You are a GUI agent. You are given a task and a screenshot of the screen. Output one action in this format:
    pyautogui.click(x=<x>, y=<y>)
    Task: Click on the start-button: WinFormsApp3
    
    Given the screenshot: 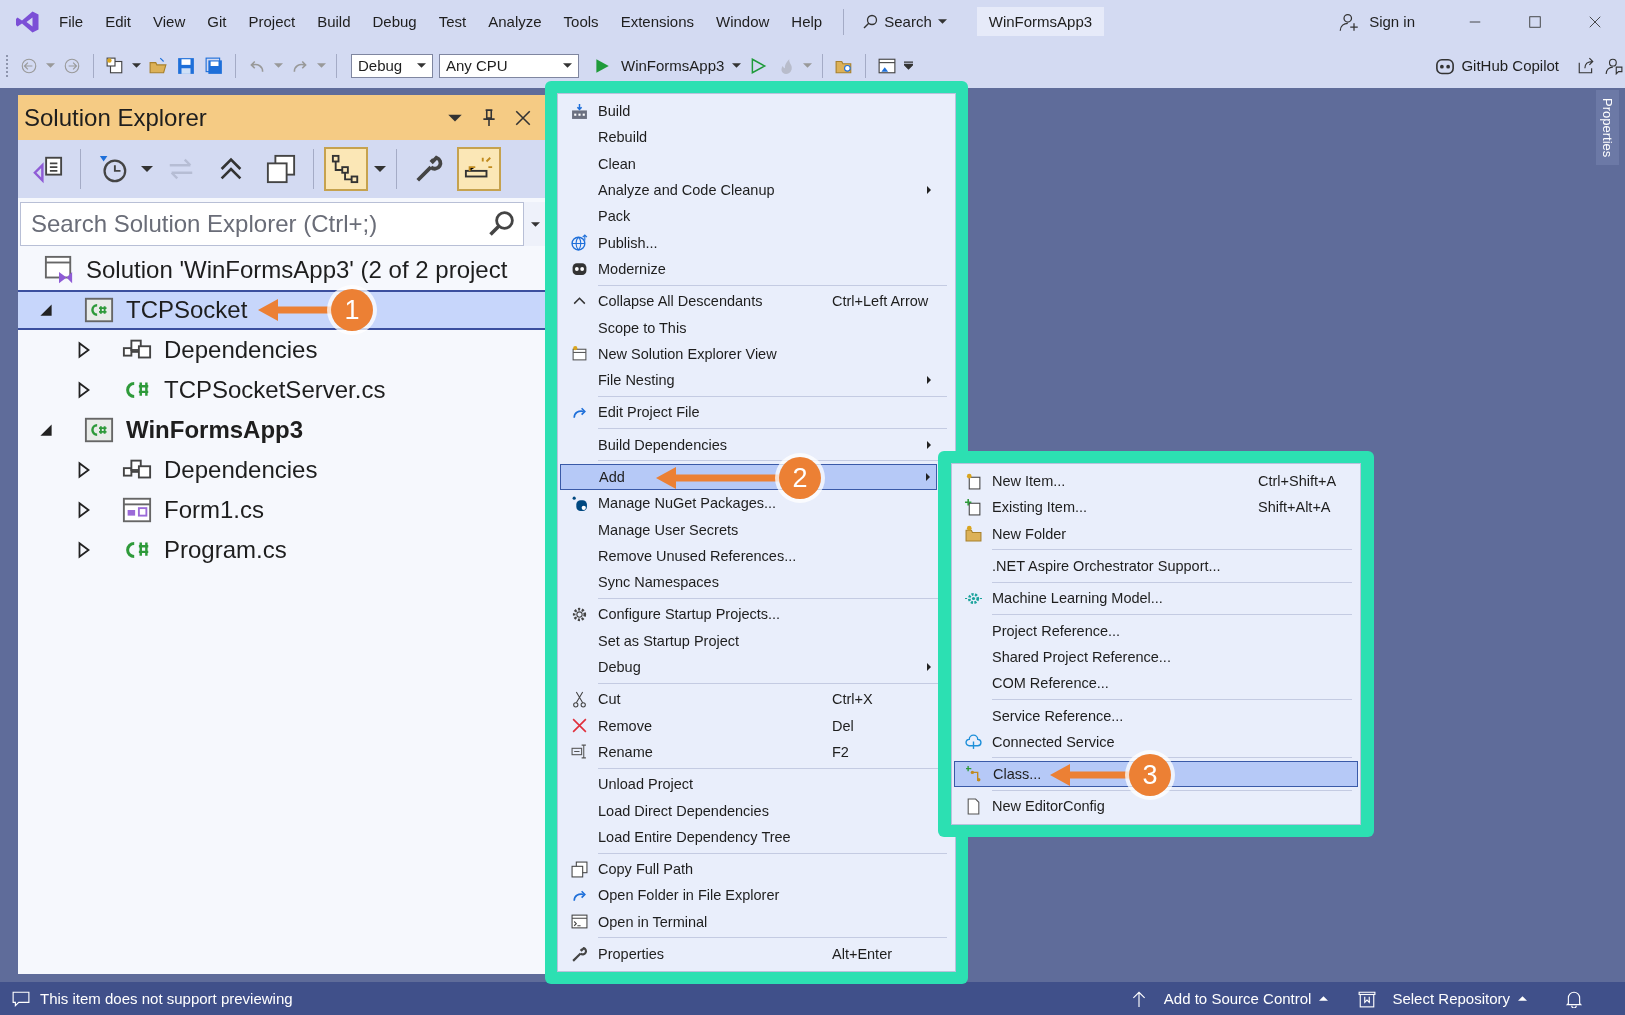 What is the action you would take?
    pyautogui.click(x=666, y=65)
    